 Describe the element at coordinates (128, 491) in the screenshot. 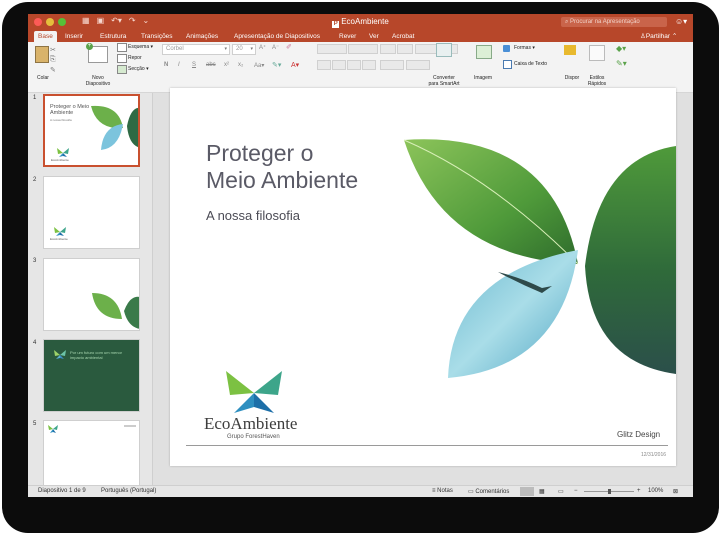

I see `language-indicator: Português (Portugal)` at that location.